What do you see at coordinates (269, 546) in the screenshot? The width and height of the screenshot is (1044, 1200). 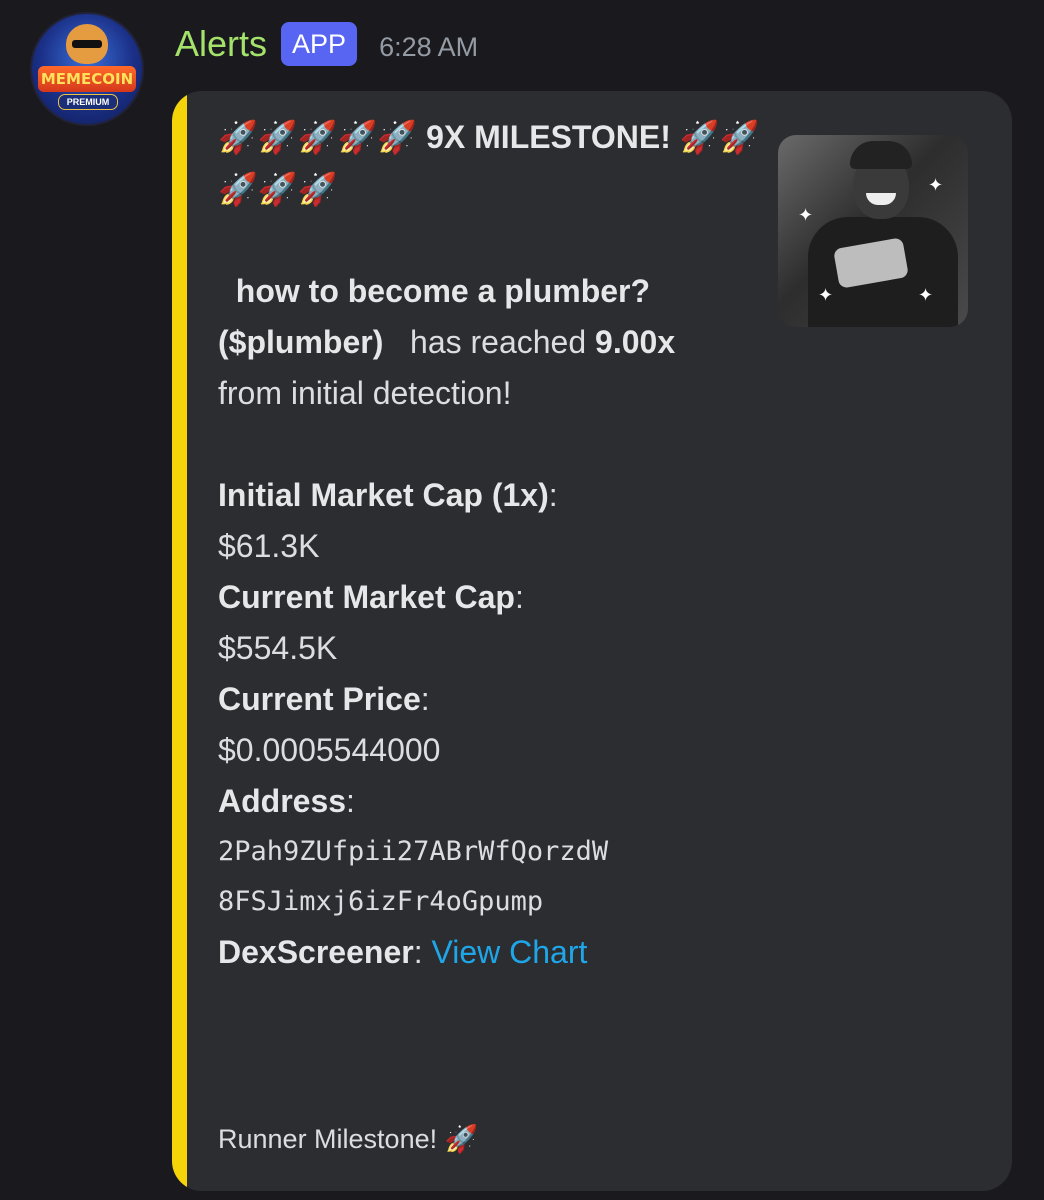 I see `initial-mc-value: $61.3K` at bounding box center [269, 546].